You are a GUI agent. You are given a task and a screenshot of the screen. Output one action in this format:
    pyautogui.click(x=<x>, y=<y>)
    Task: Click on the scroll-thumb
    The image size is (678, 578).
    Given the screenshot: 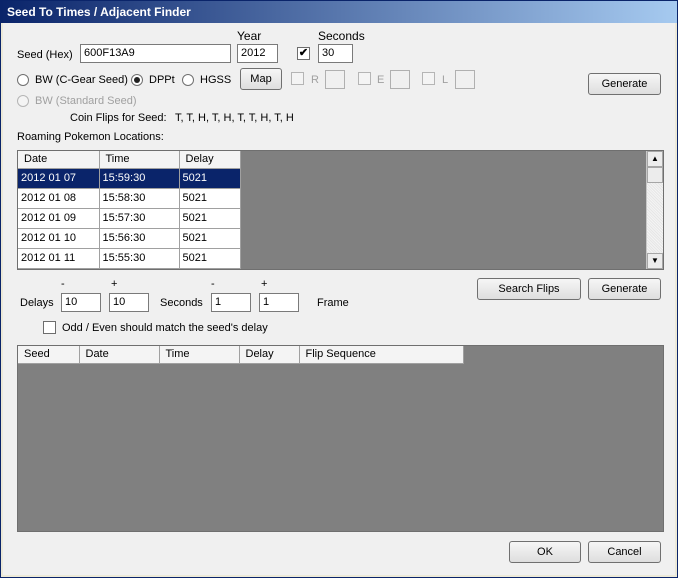 What is the action you would take?
    pyautogui.click(x=655, y=175)
    